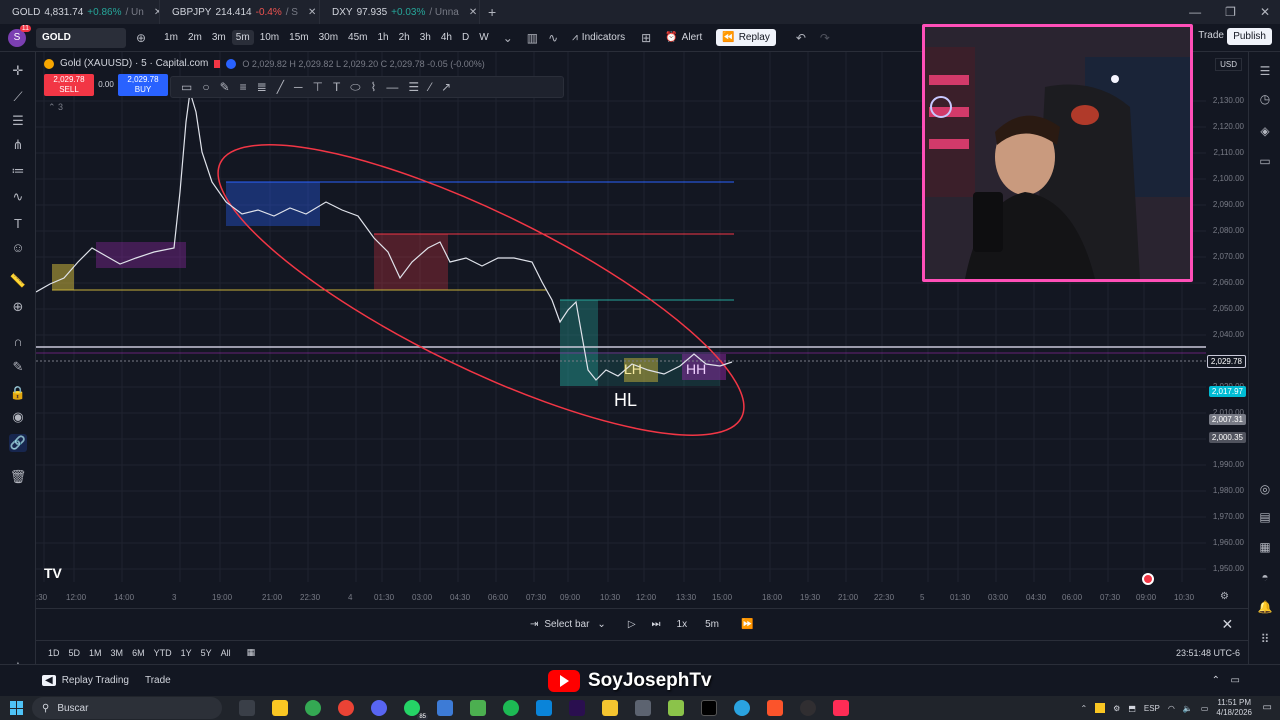  What do you see at coordinates (18, 443) in the screenshot?
I see `link-icon: 🔗` at bounding box center [18, 443].